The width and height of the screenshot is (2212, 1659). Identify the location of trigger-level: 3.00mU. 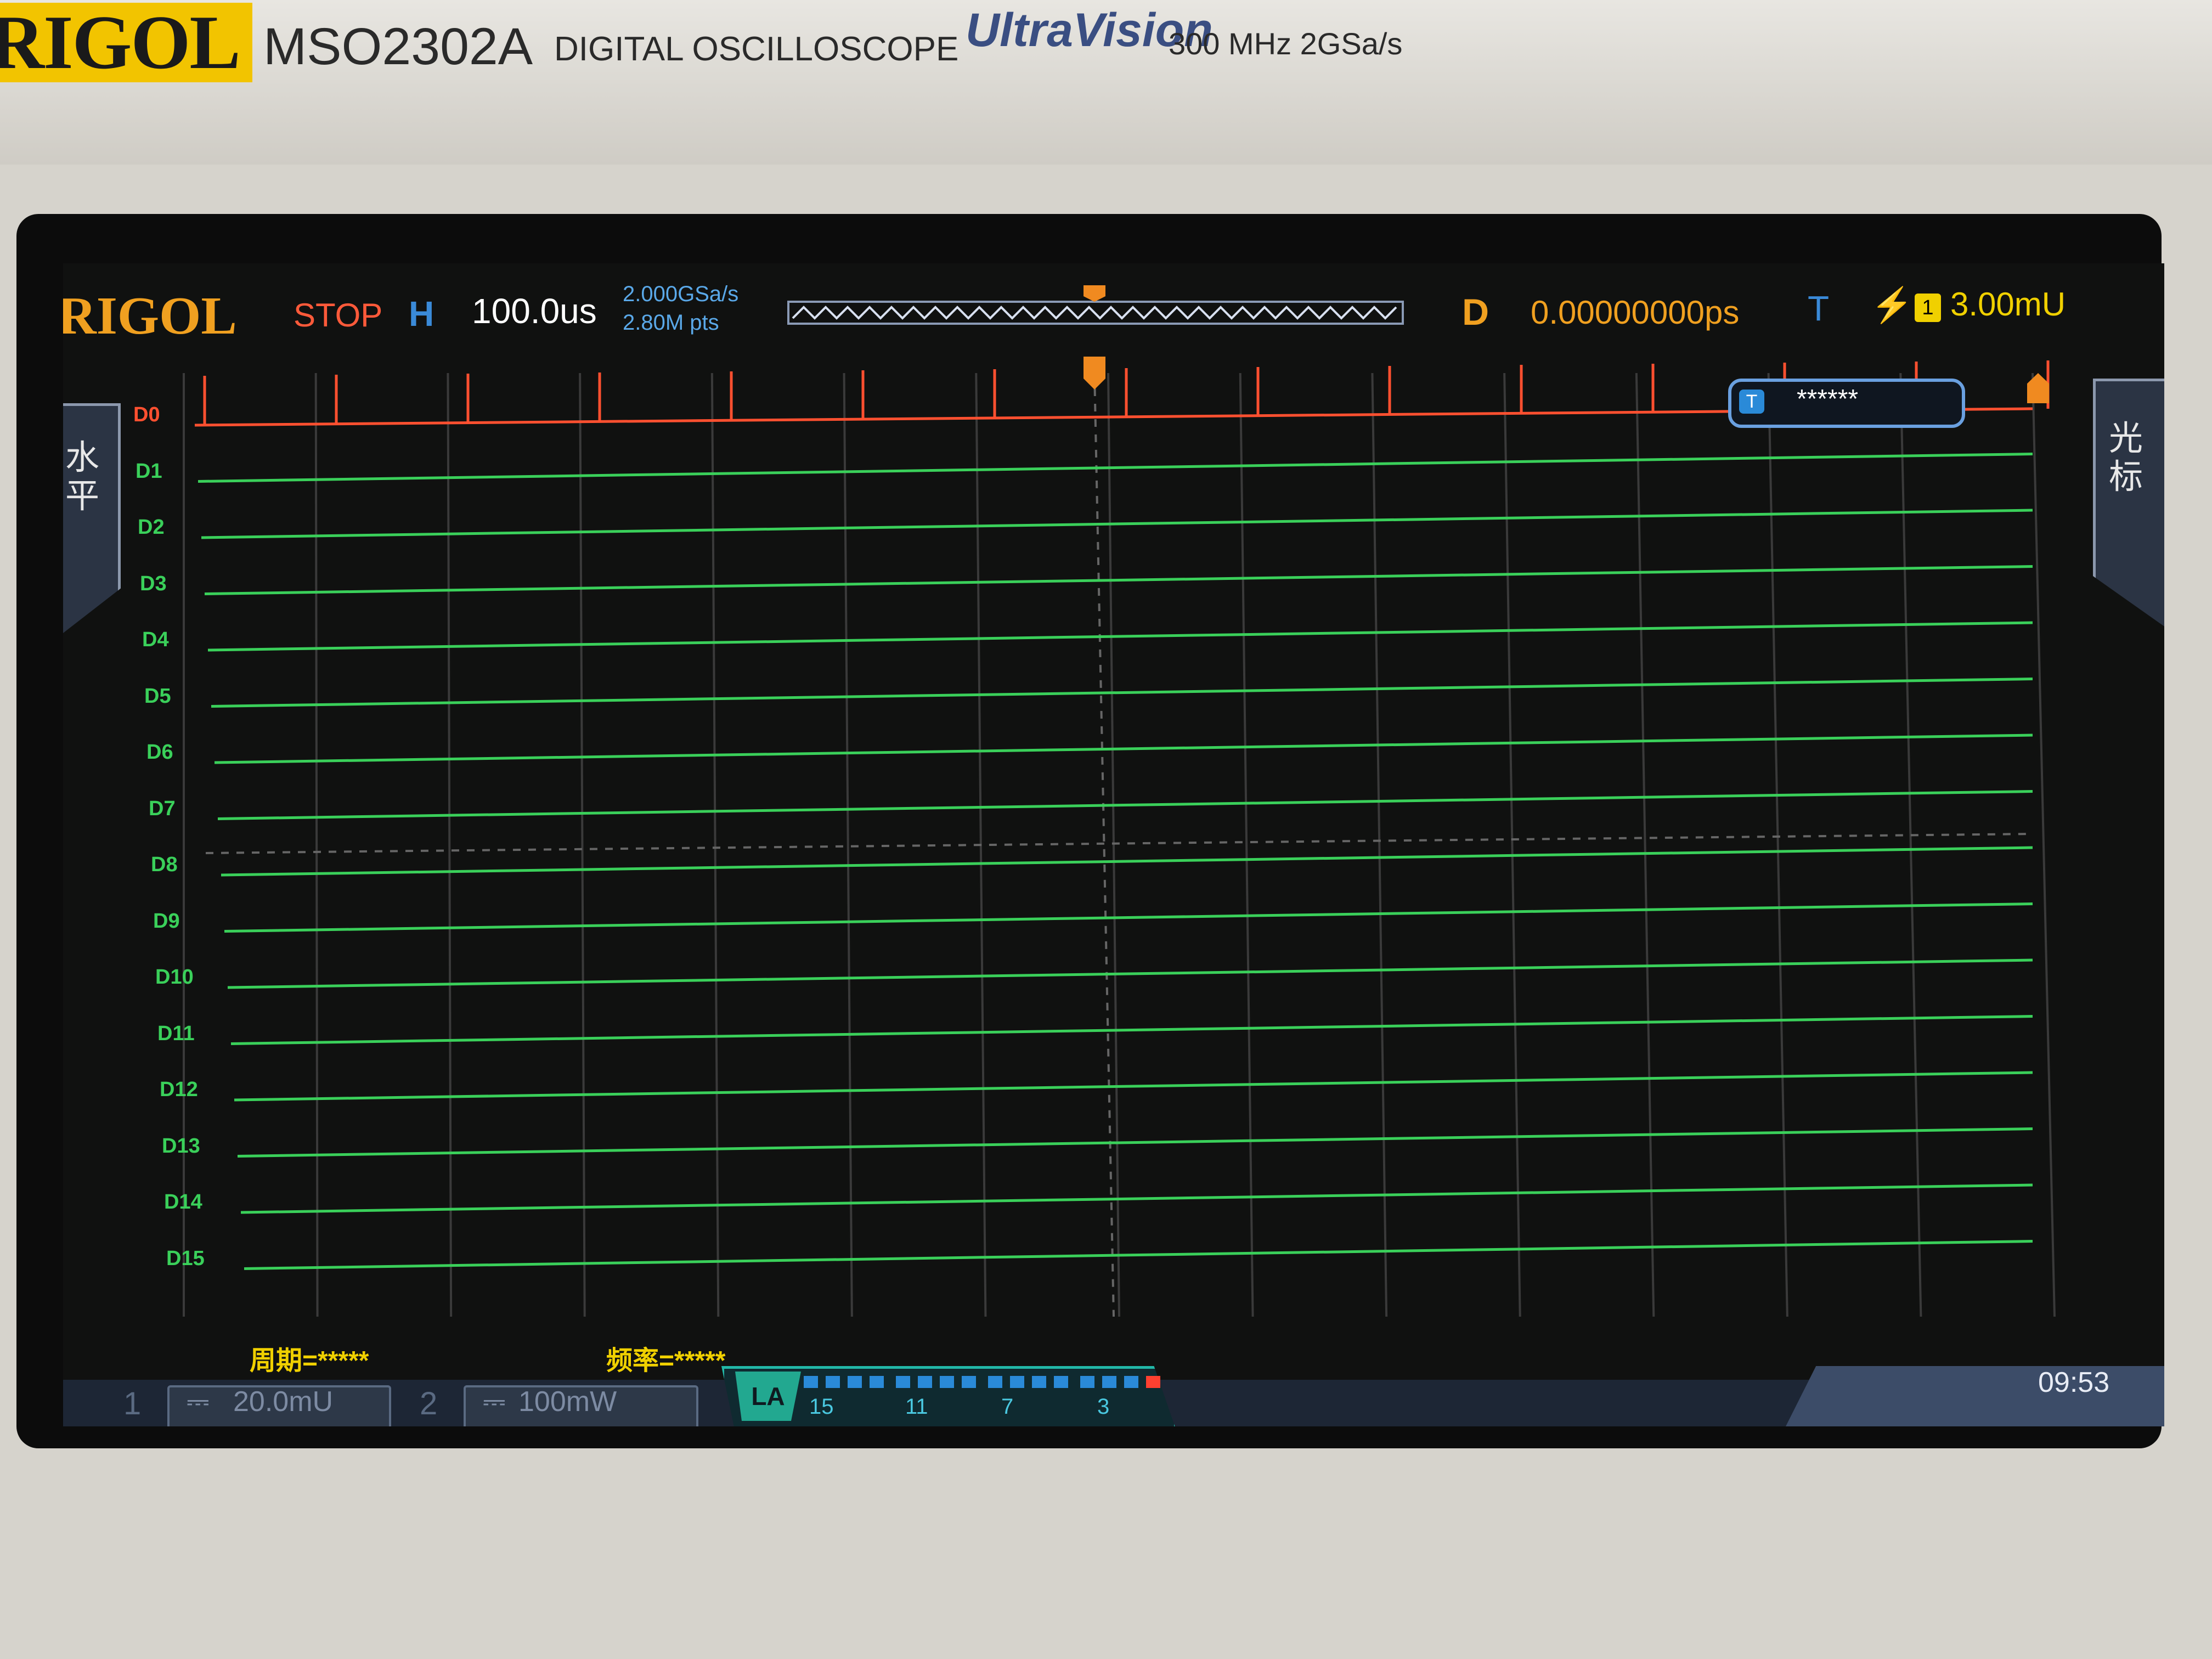
(2008, 304).